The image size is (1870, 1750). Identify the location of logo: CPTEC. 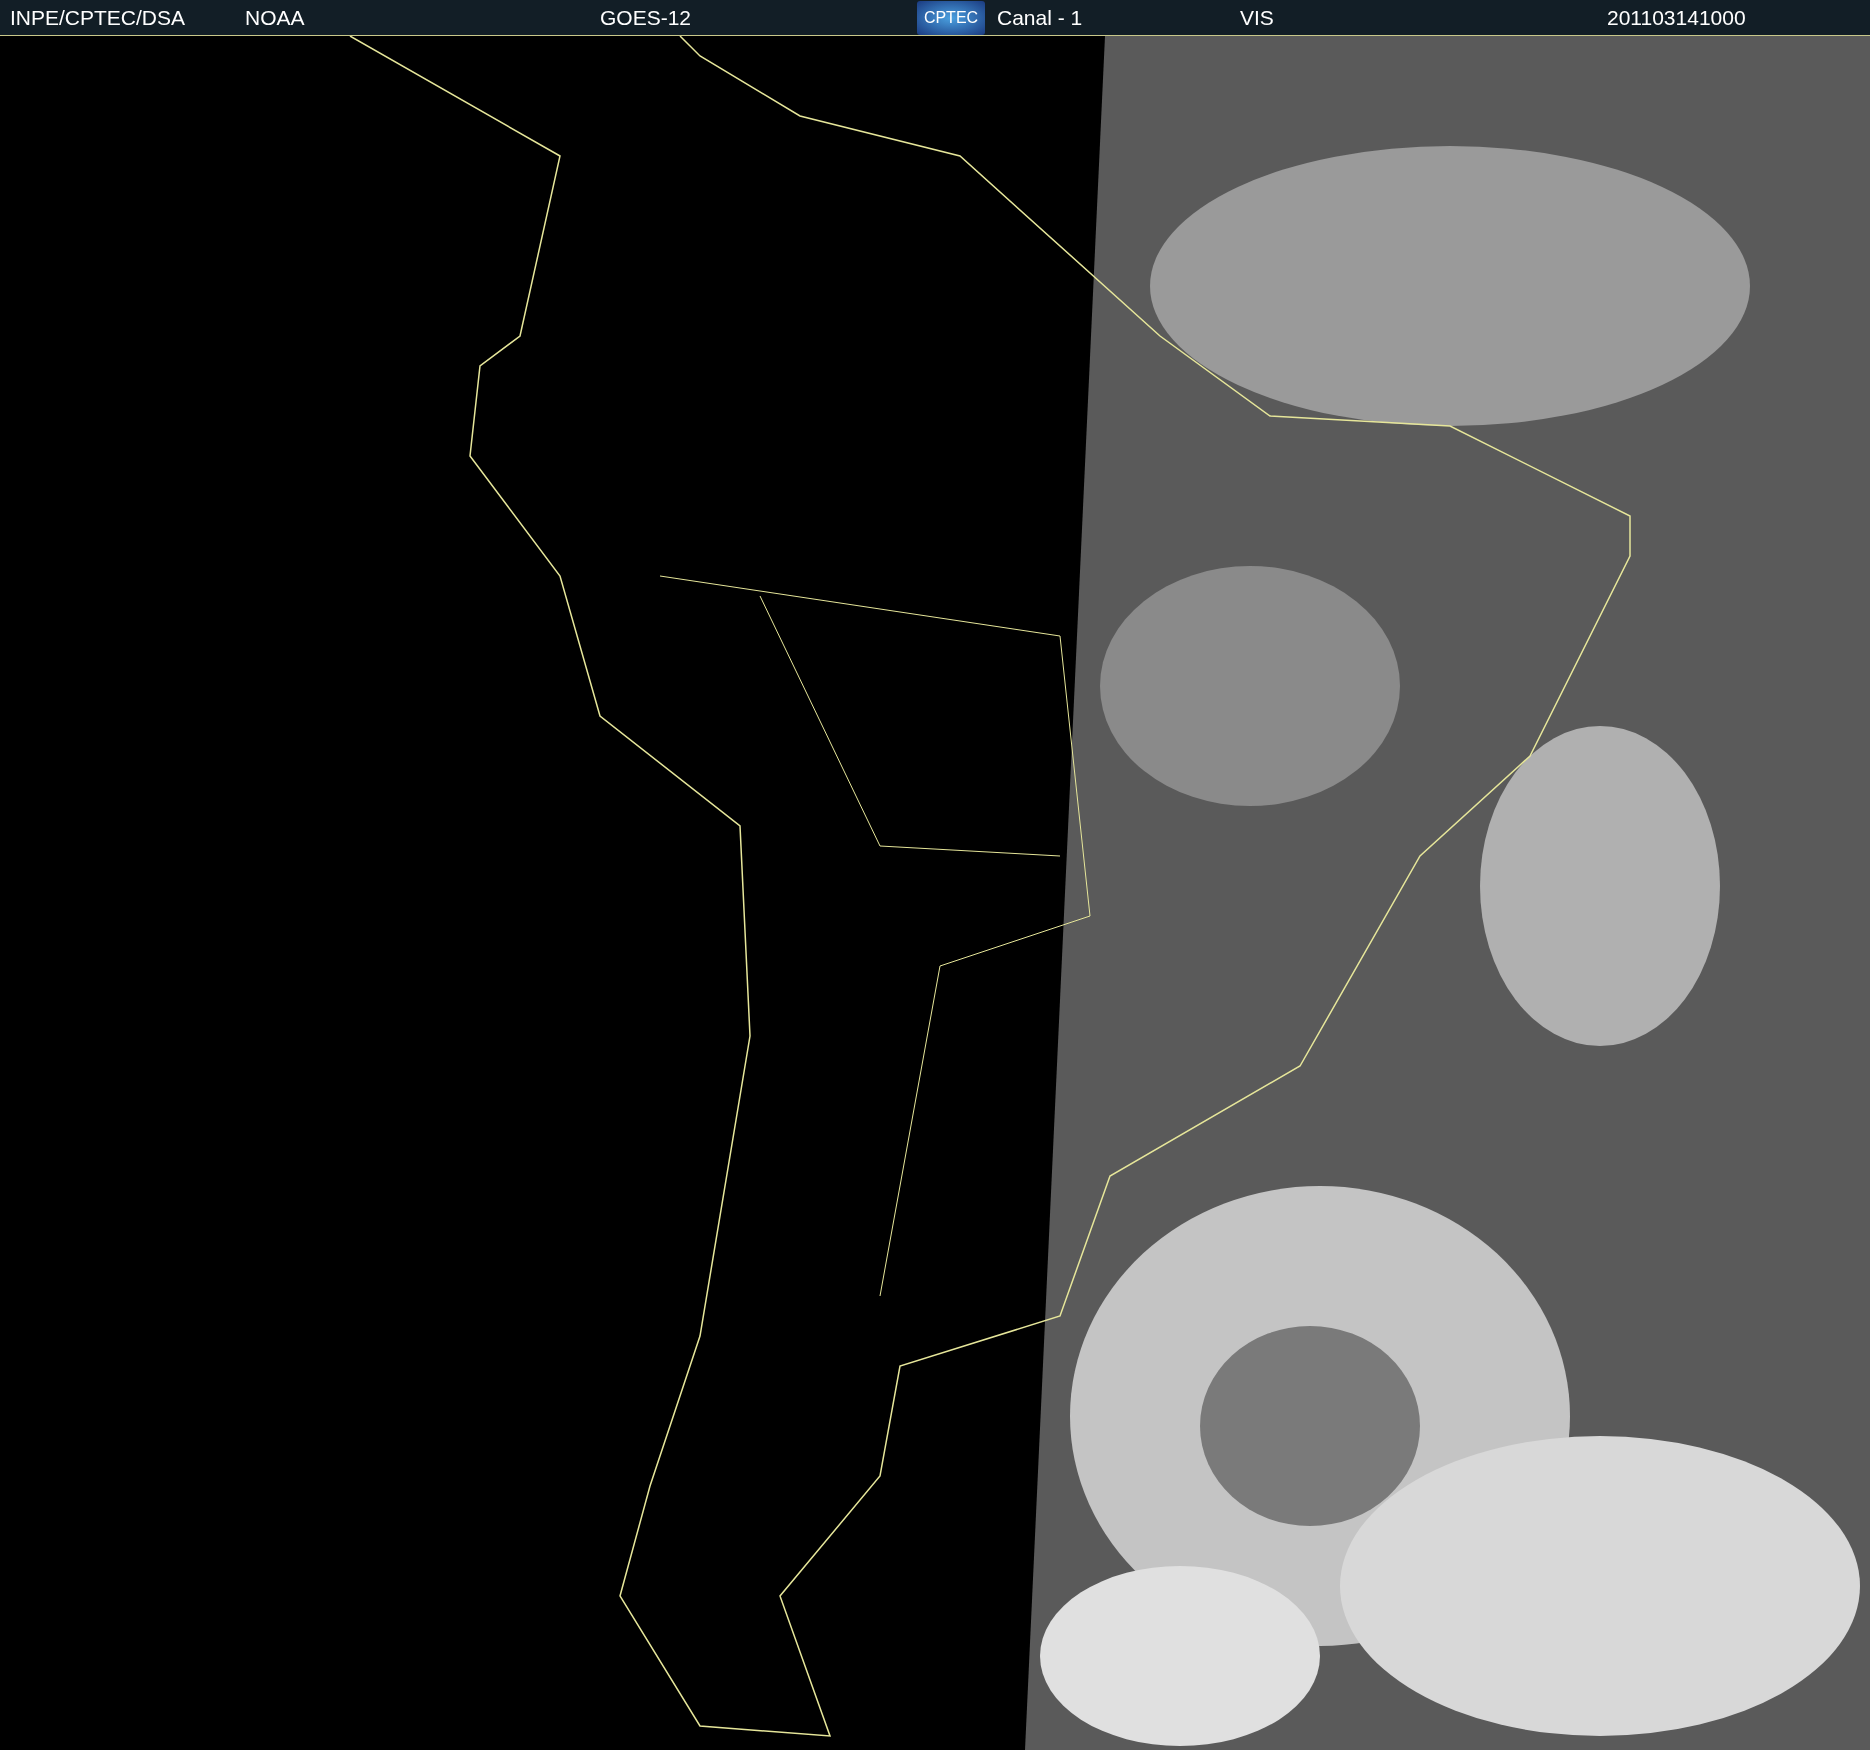
(951, 17).